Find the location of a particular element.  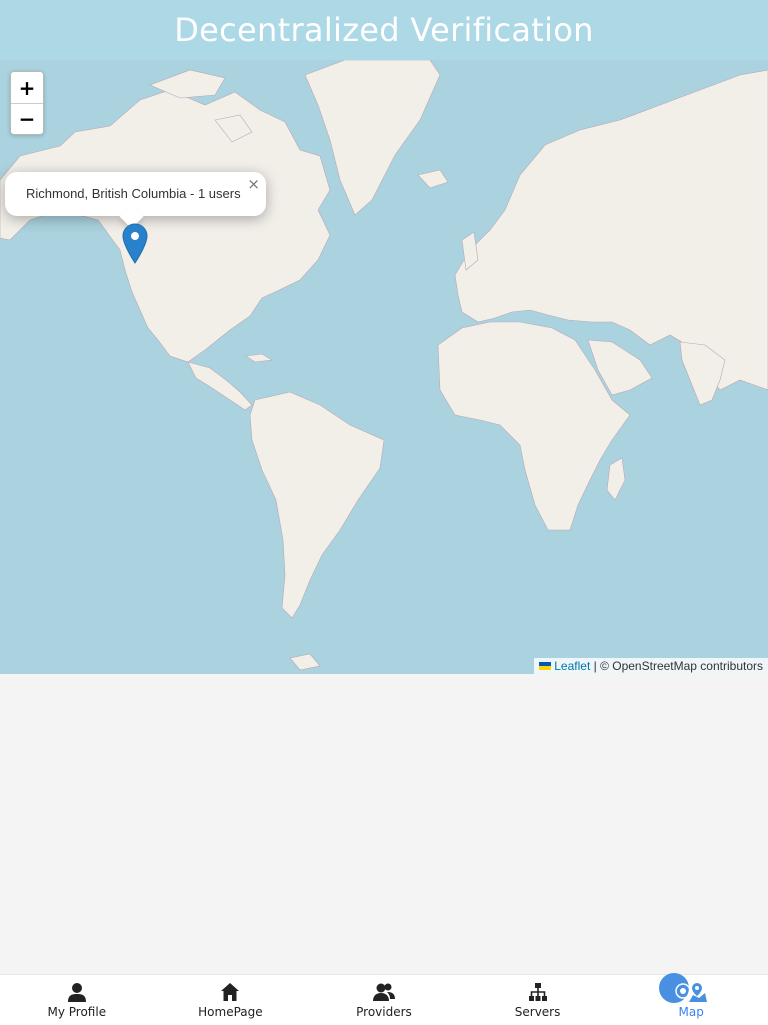

zoom-out-button: − is located at coordinates (27, 118).